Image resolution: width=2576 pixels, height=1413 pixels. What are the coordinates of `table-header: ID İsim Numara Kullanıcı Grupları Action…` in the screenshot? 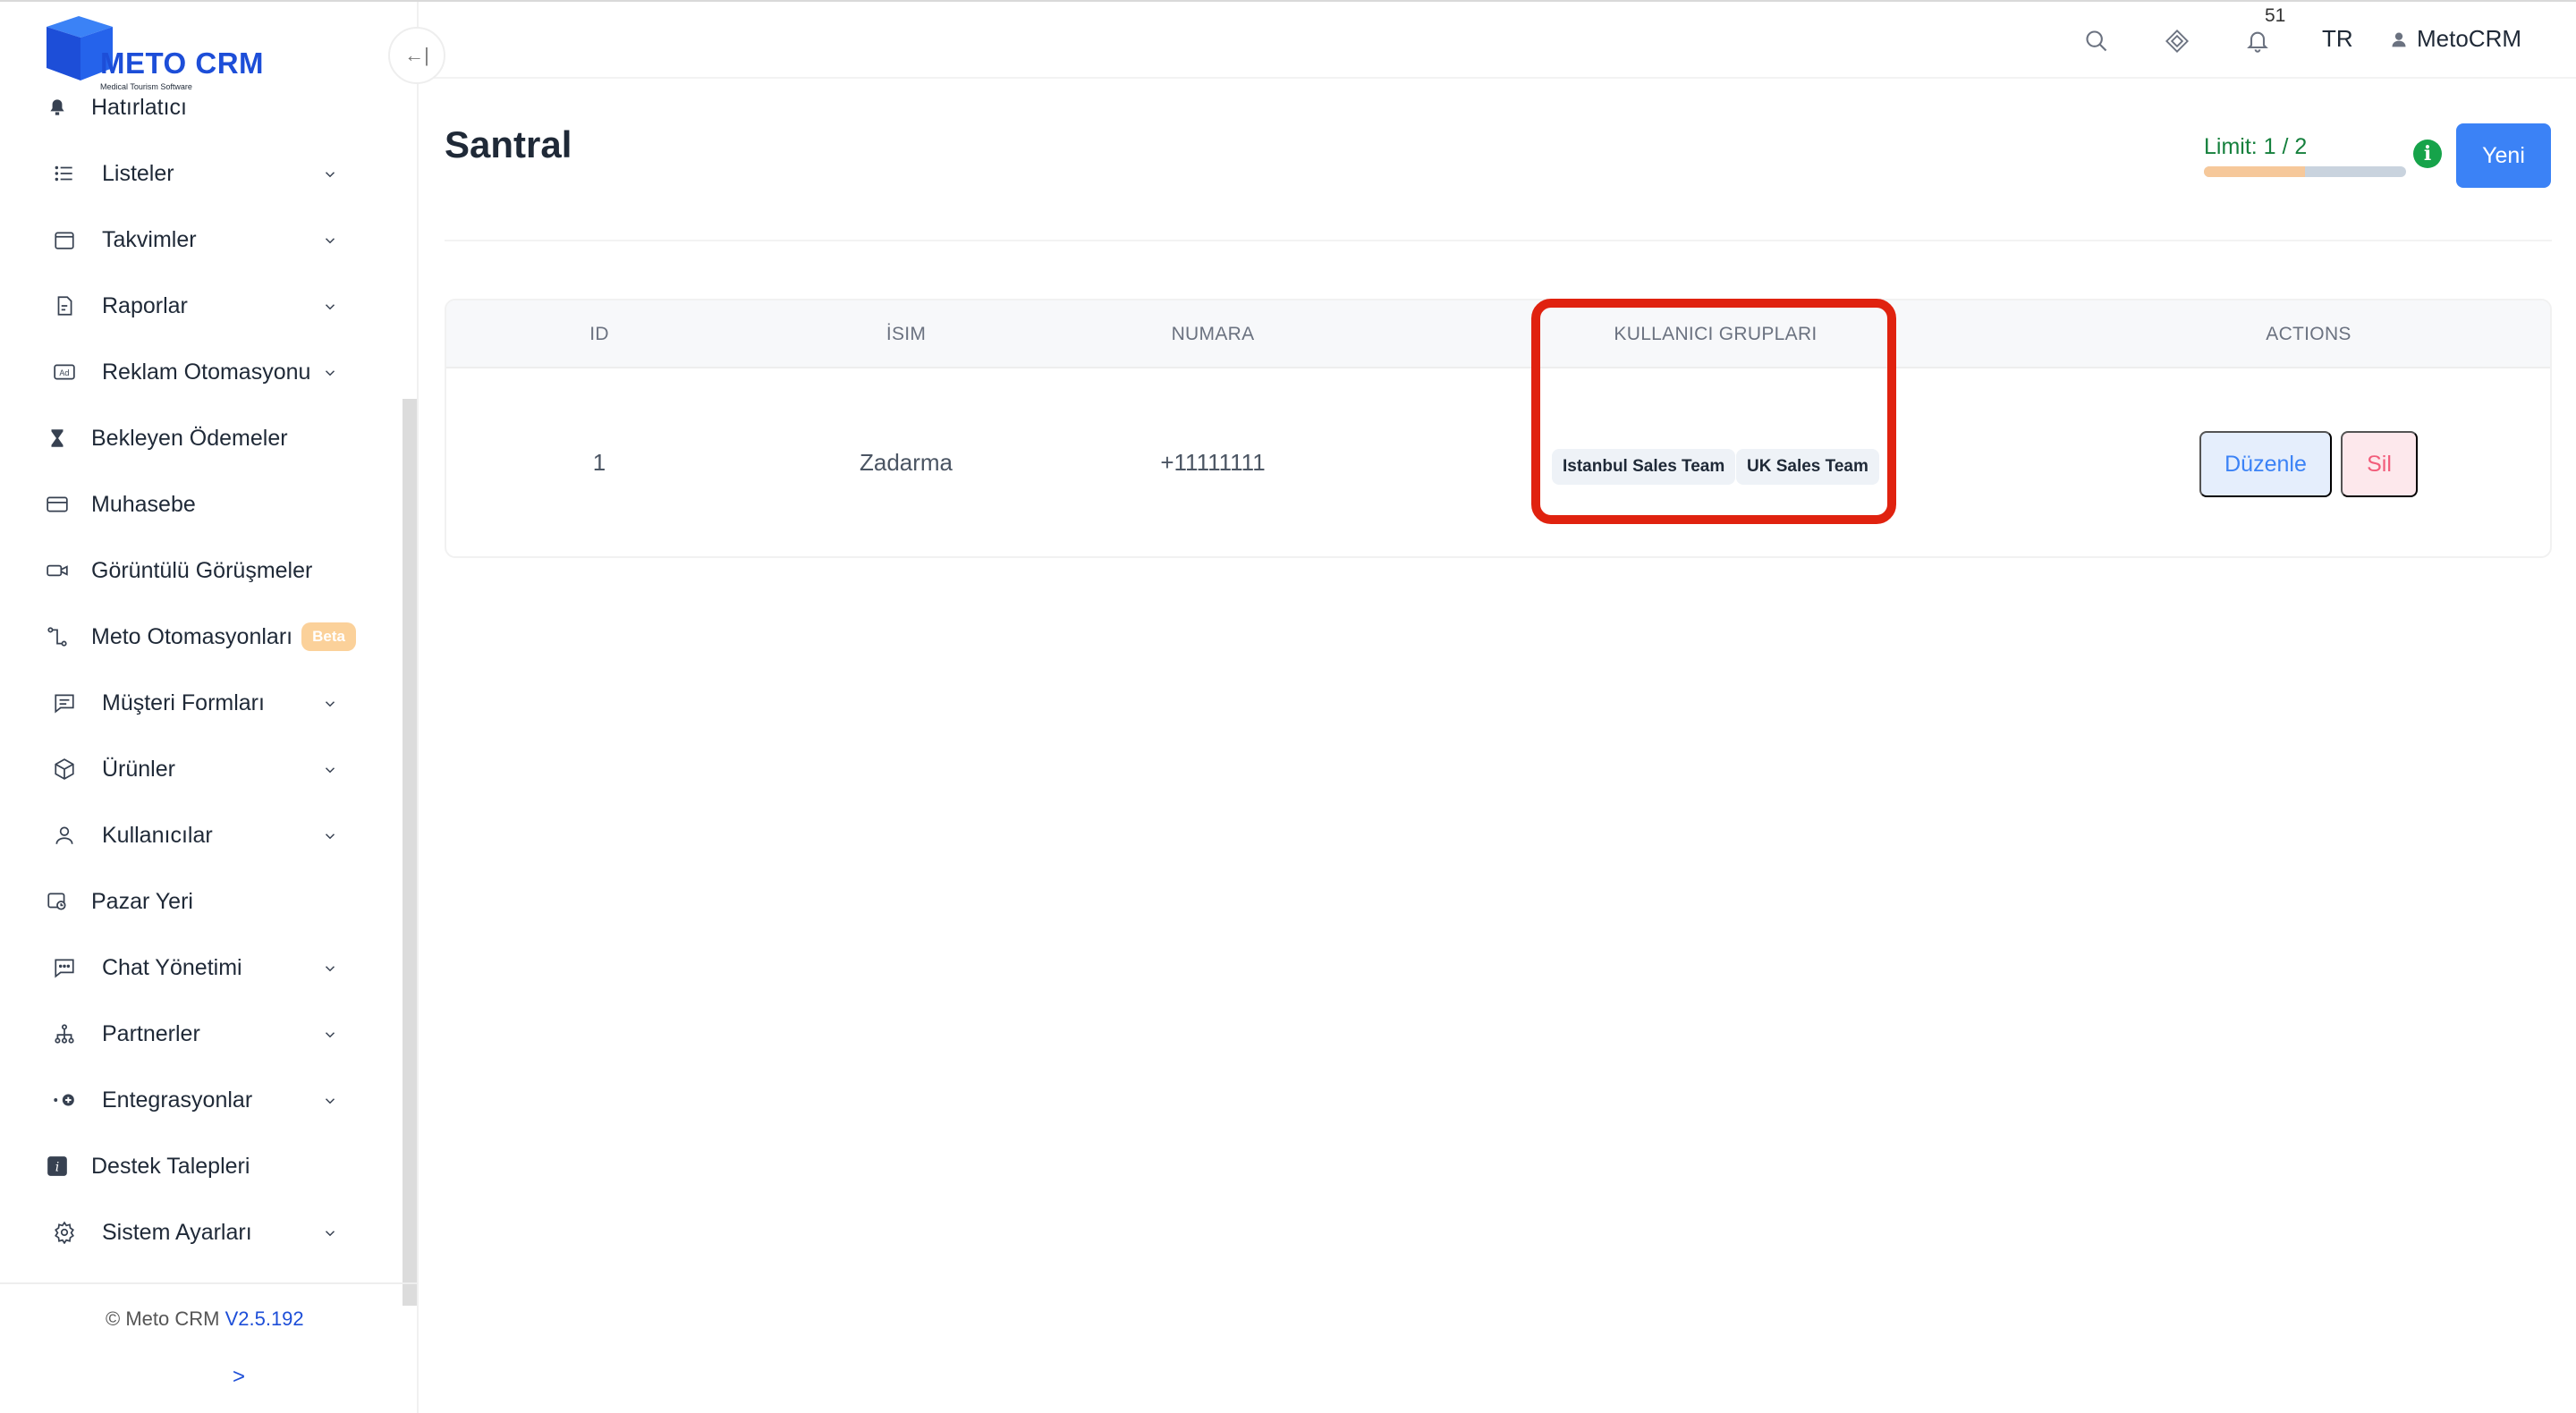 It's located at (1498, 334).